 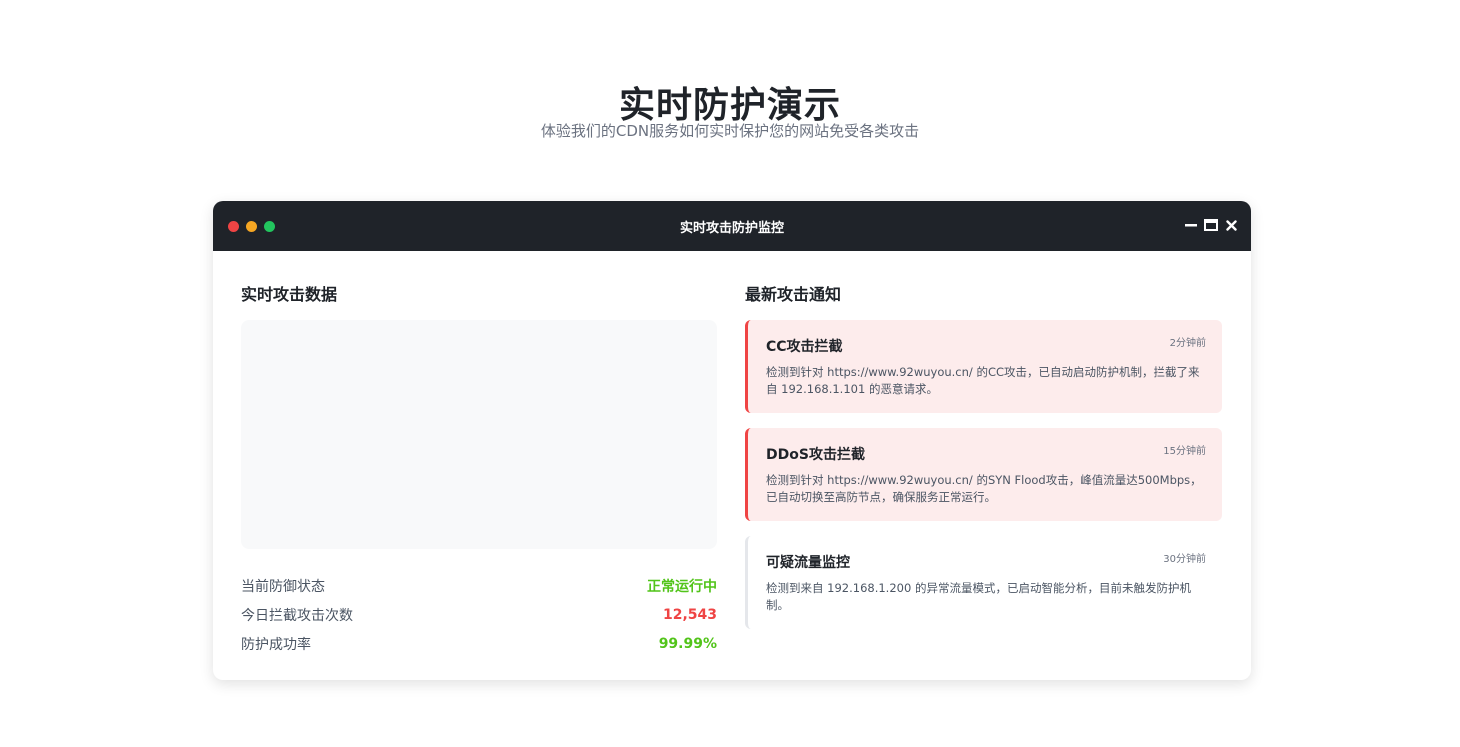 What do you see at coordinates (276, 644) in the screenshot?
I see `stat-label: 防护成功率` at bounding box center [276, 644].